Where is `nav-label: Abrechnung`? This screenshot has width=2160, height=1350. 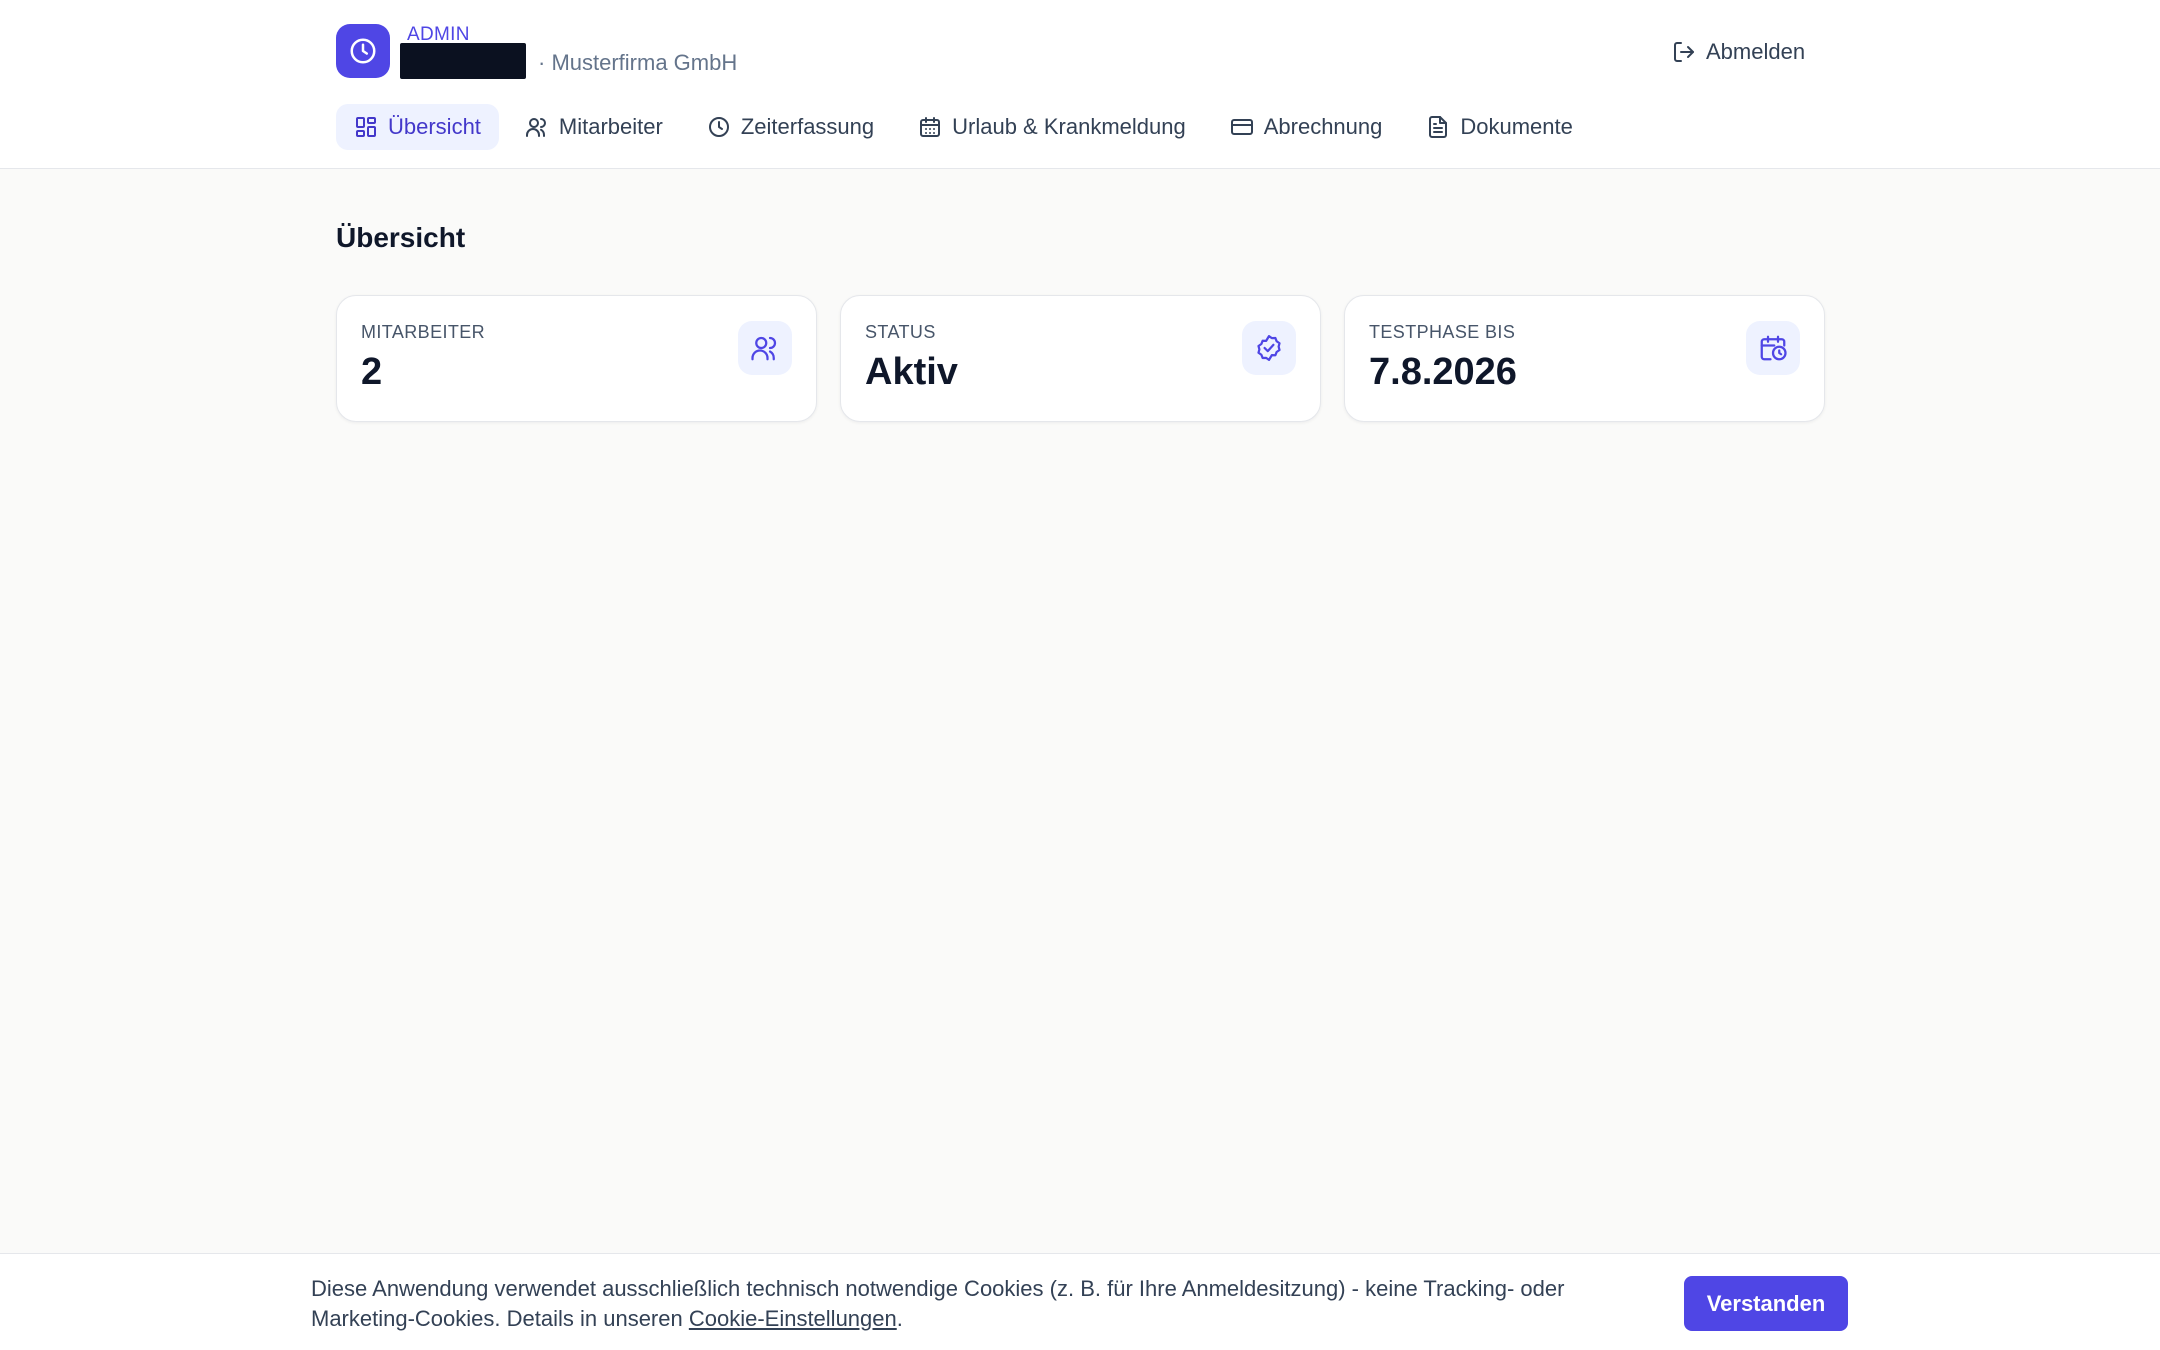
nav-label: Abrechnung is located at coordinates (1323, 126).